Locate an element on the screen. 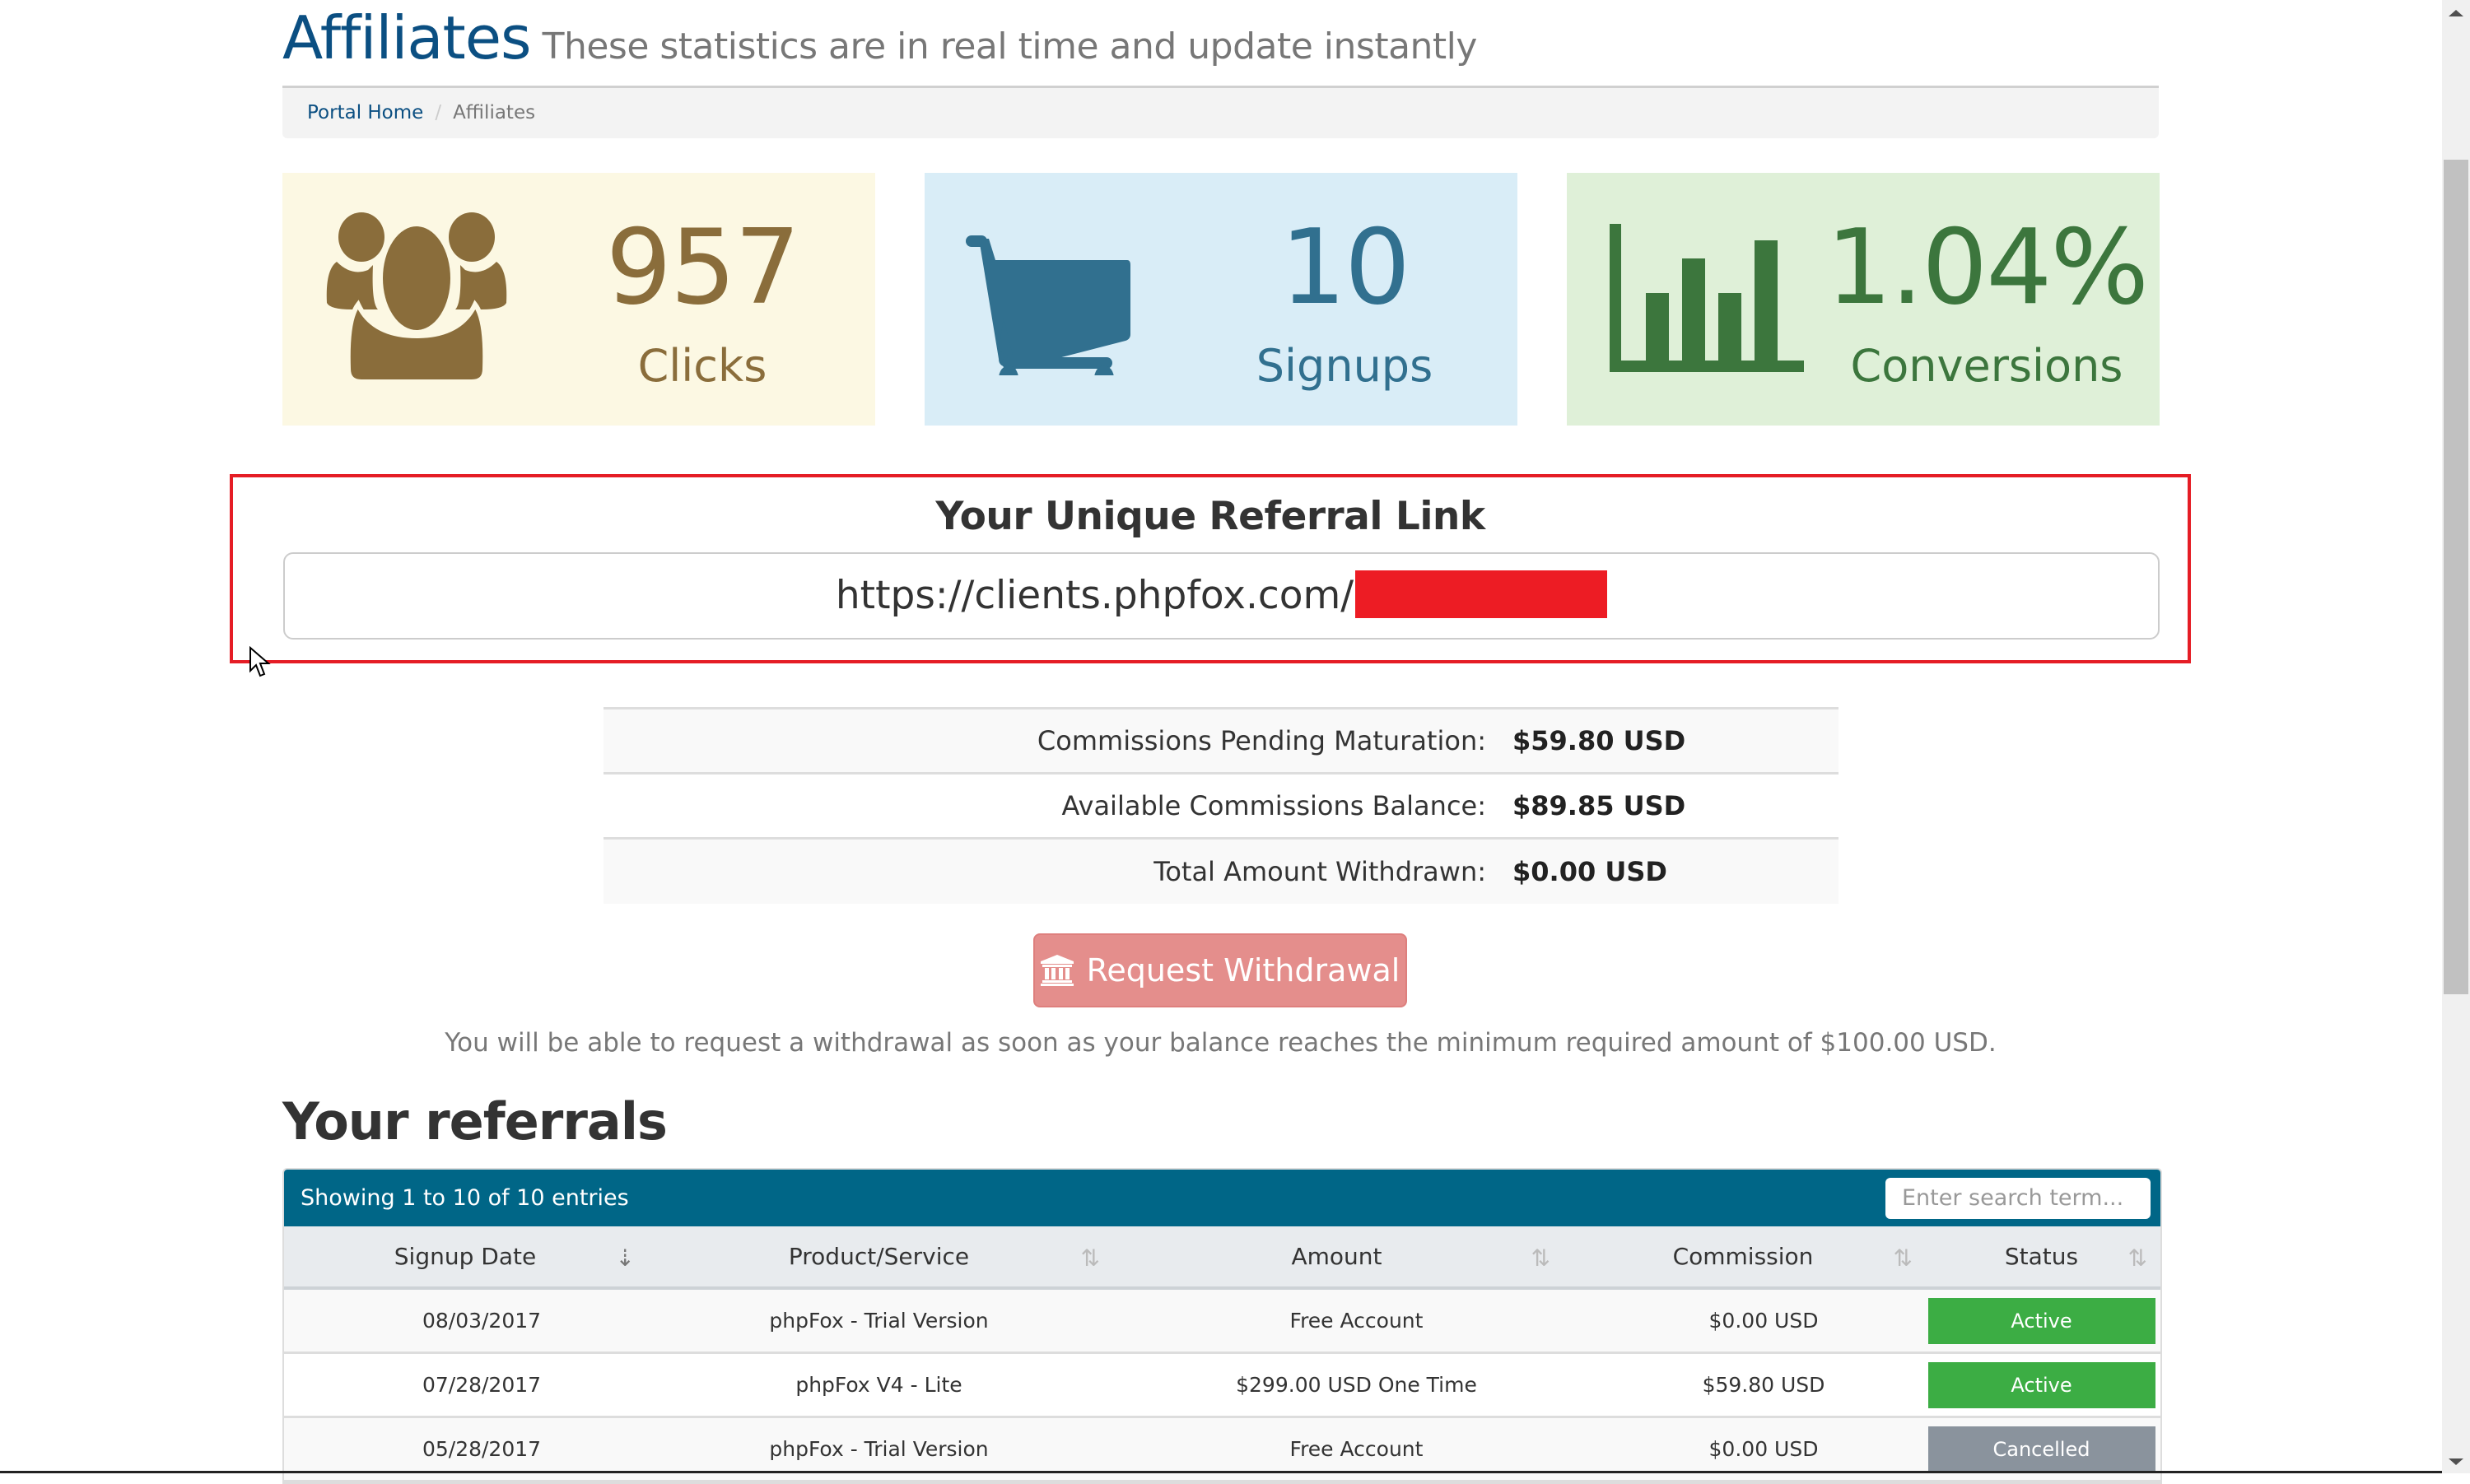 The image size is (2470, 1484). referral-link-url: https://clients.phpfox.com/ is located at coordinates (1094, 595).